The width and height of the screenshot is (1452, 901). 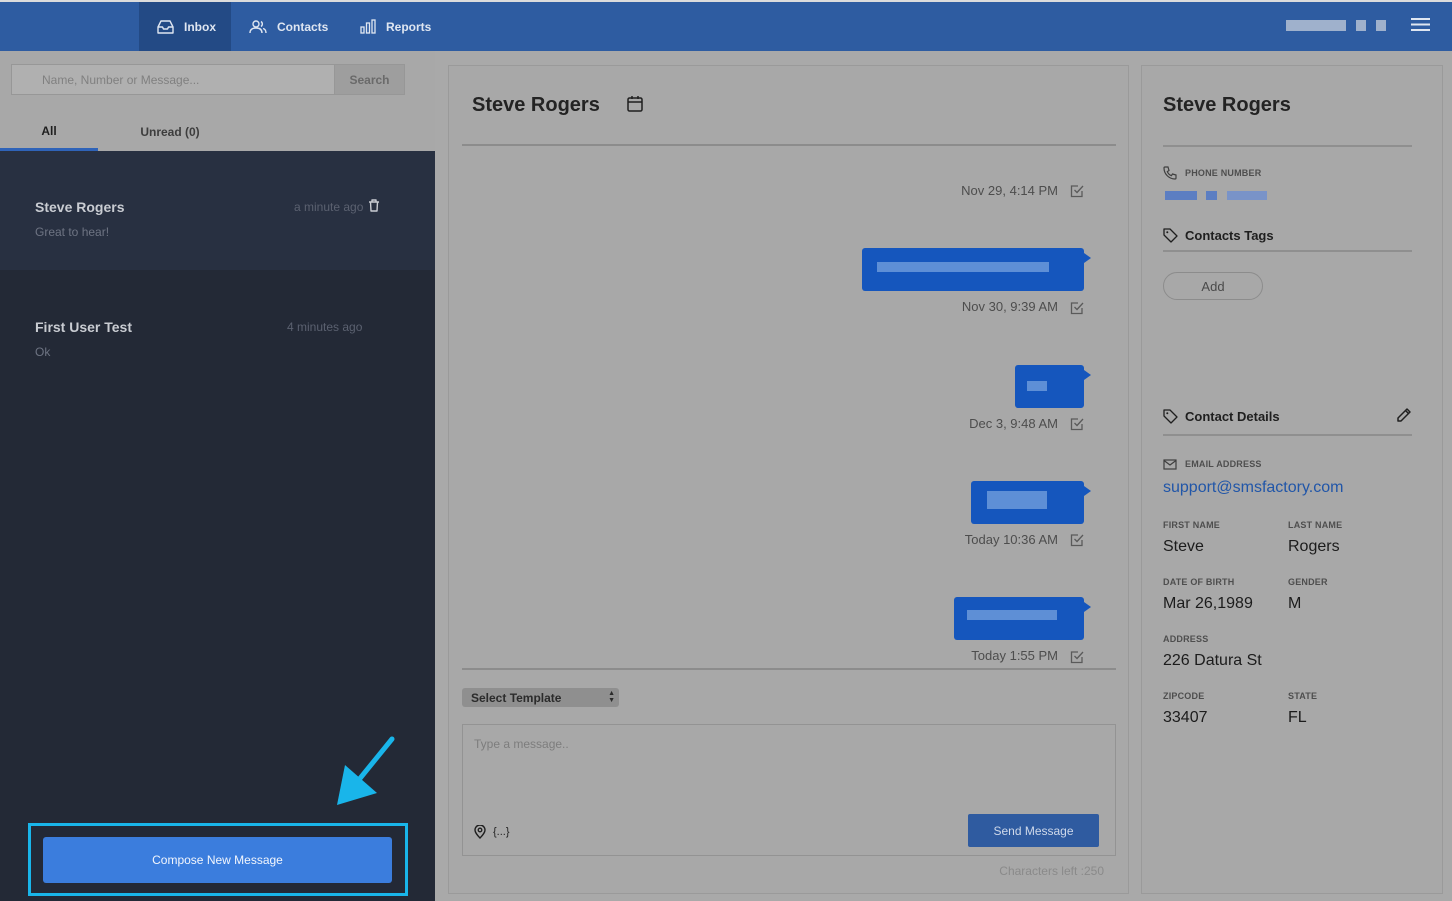 I want to click on nav-tab-label: Inbox, so click(x=200, y=26).